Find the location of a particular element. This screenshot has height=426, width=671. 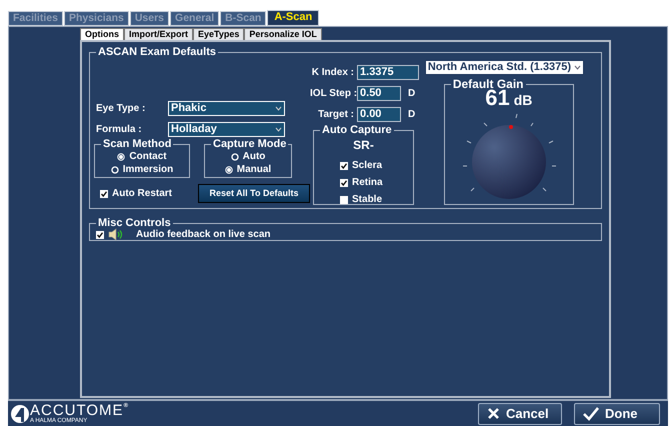

logo-icon is located at coordinates (20, 414).